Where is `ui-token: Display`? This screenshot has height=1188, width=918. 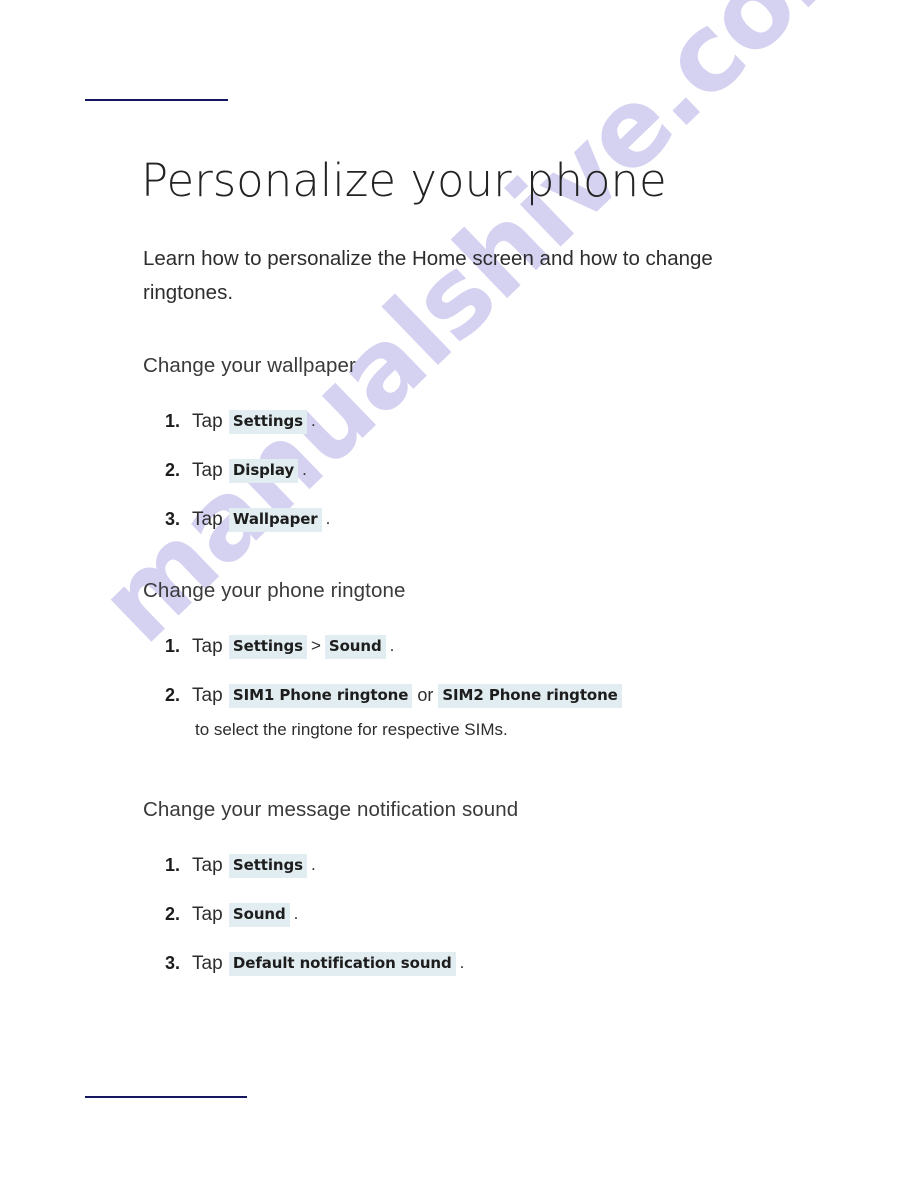 ui-token: Display is located at coordinates (263, 471).